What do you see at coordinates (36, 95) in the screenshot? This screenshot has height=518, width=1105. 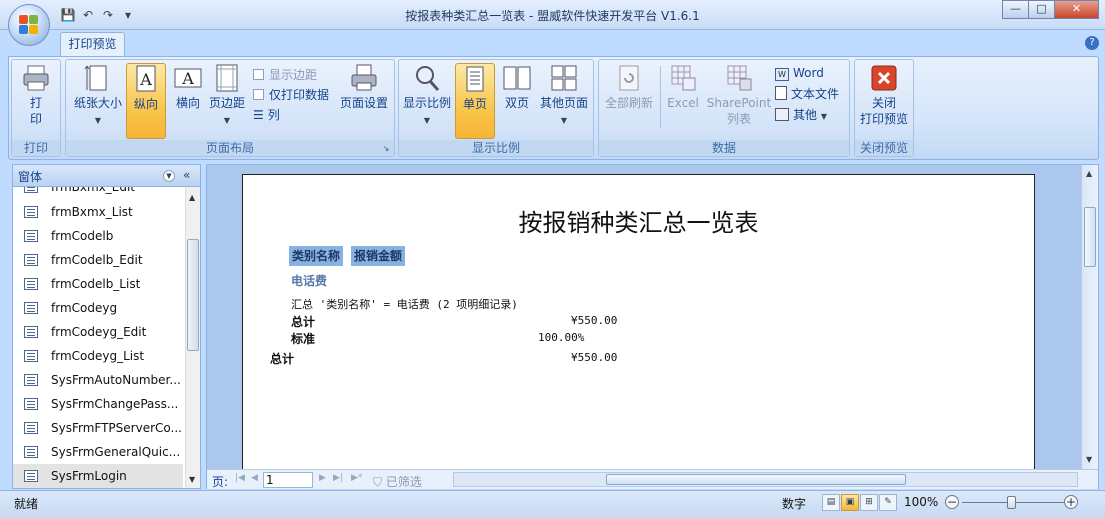 I see `print-button: 打 印` at bounding box center [36, 95].